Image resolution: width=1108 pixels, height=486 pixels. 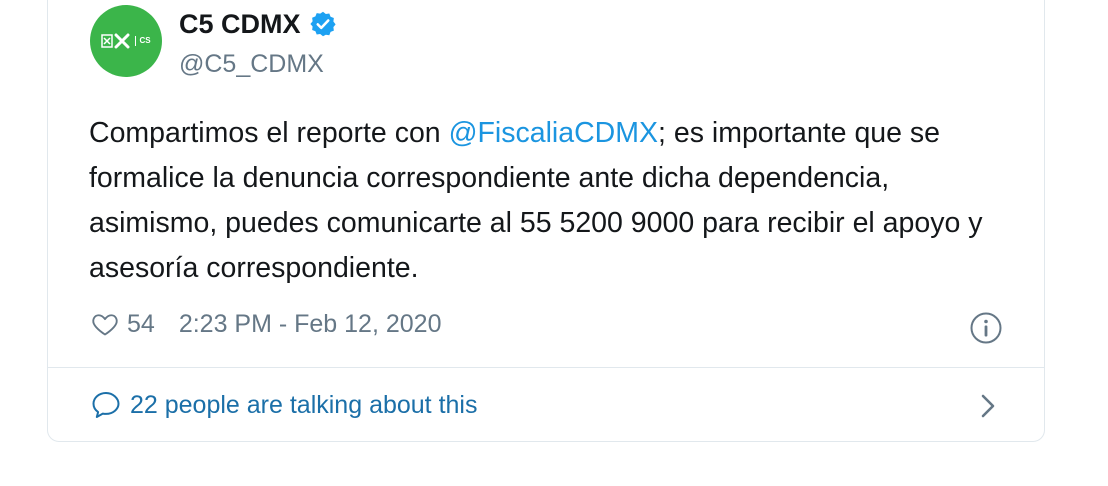 What do you see at coordinates (115, 41) in the screenshot?
I see `cdmx-logo-icon` at bounding box center [115, 41].